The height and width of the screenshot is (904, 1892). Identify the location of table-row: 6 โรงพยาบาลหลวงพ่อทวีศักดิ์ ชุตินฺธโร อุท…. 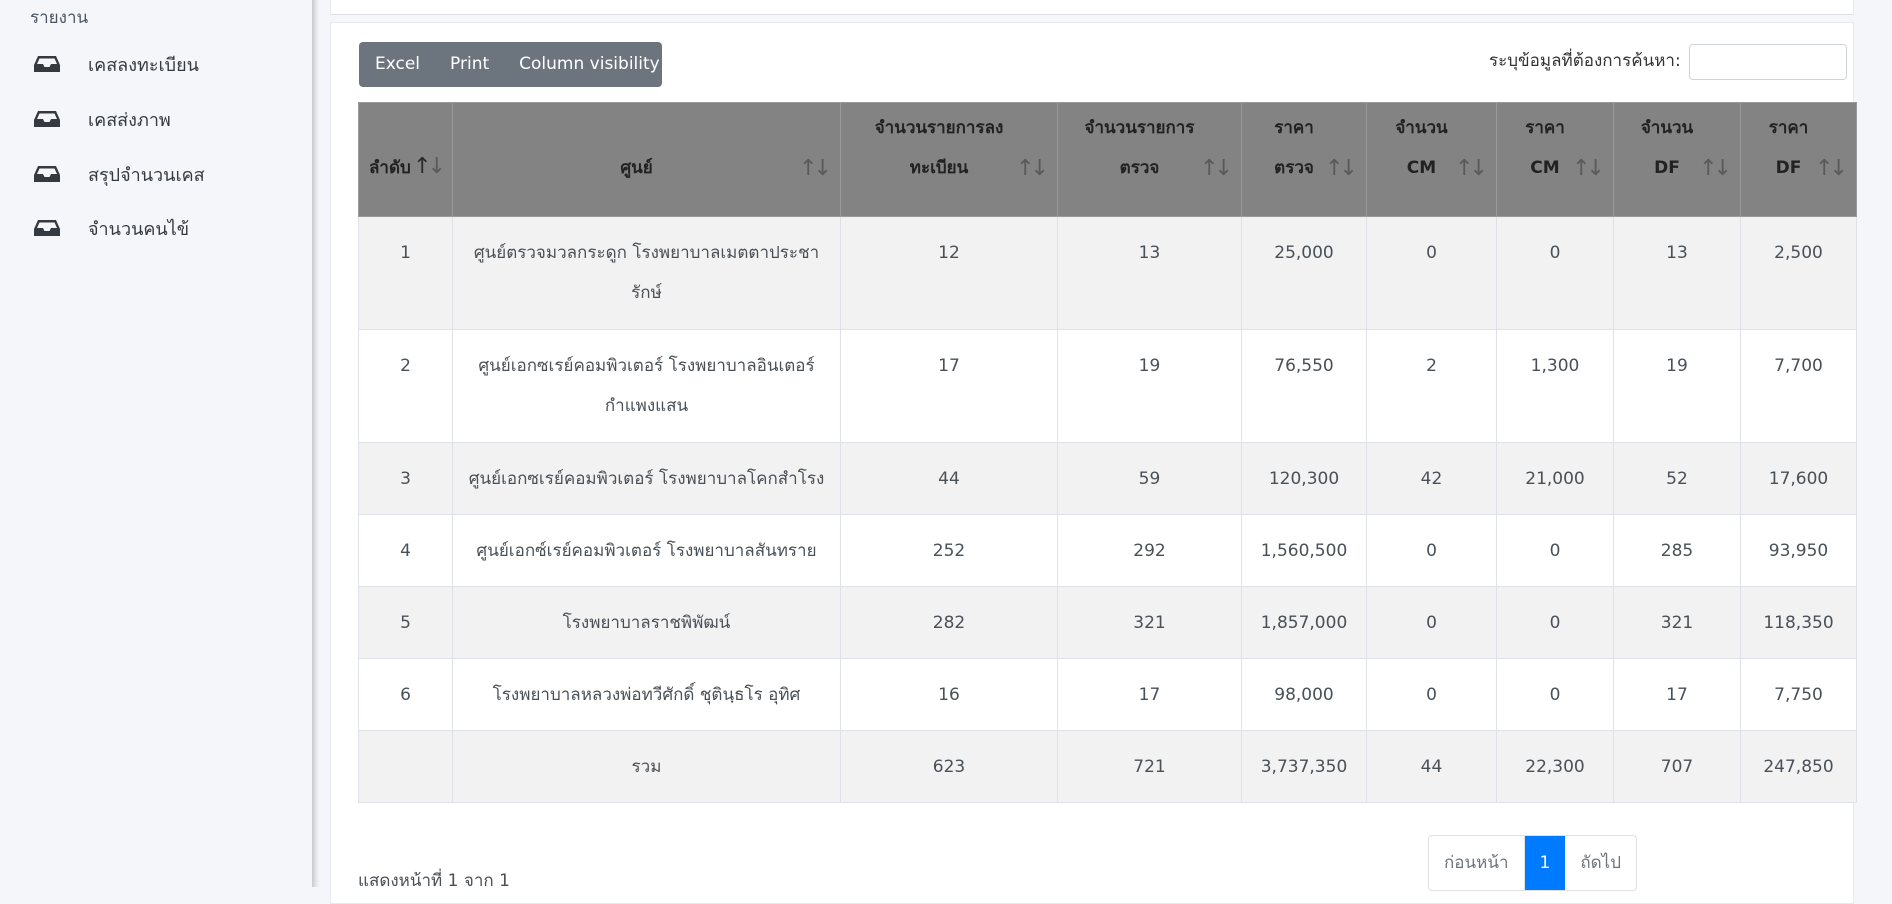
(1107, 694).